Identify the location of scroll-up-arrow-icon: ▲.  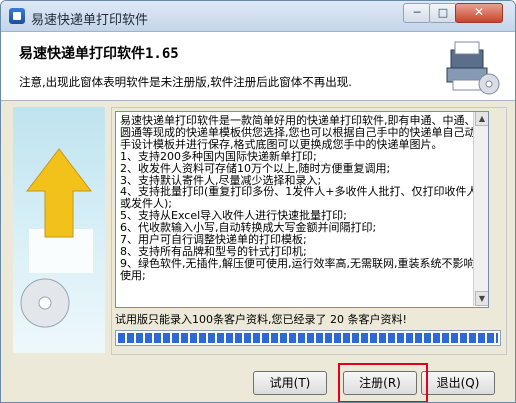
(481, 119).